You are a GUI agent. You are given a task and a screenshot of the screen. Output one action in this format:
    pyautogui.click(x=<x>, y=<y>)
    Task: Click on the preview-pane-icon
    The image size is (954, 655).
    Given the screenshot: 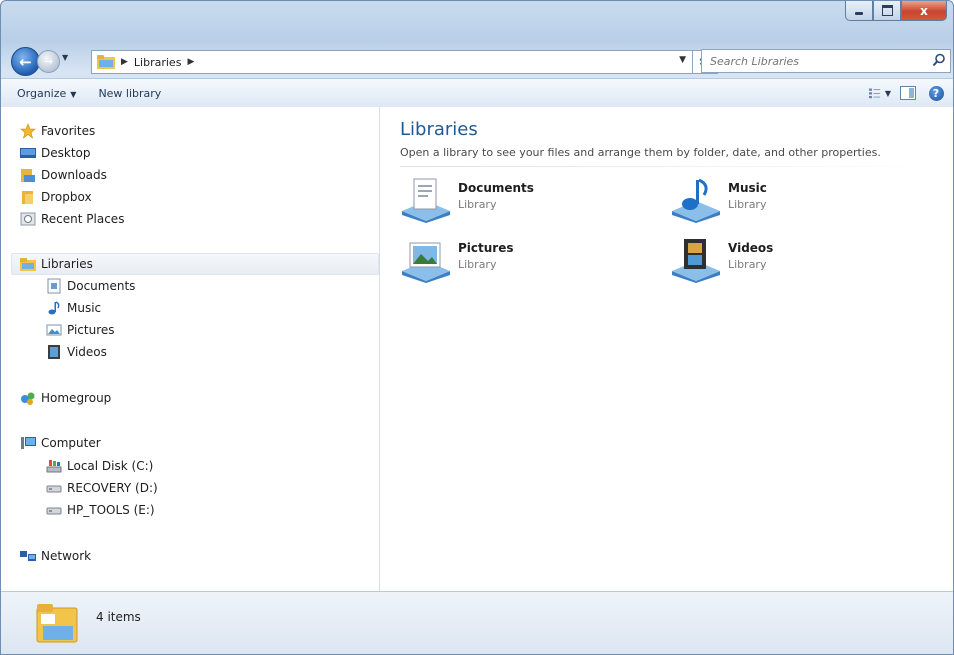 What is the action you would take?
    pyautogui.click(x=908, y=93)
    